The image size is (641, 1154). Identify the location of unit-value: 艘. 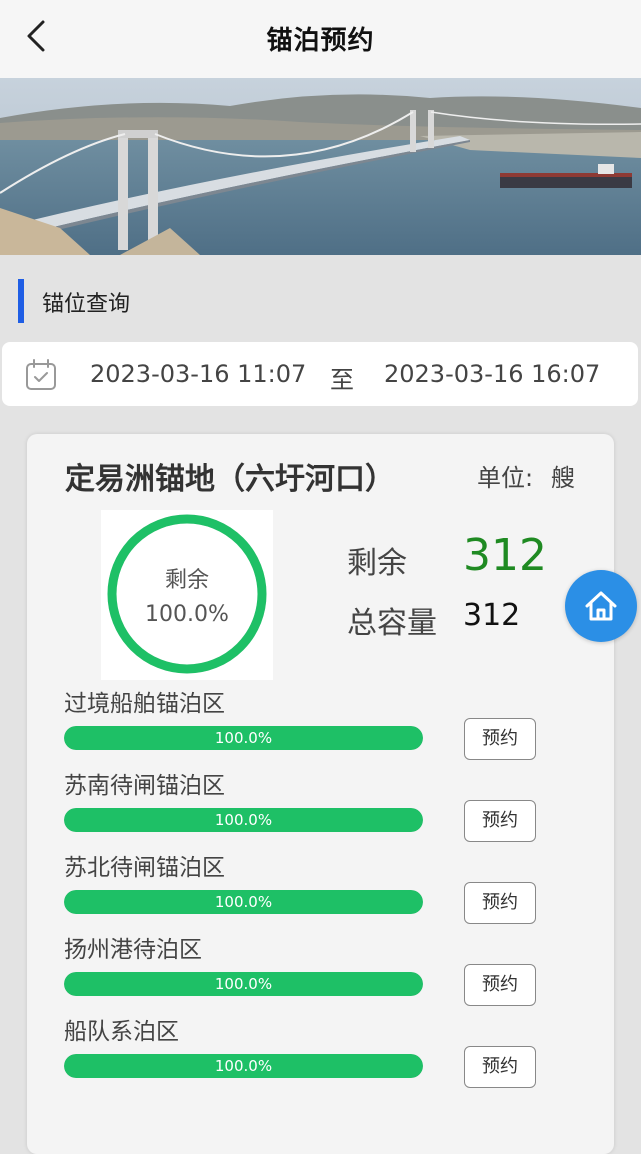
(563, 478).